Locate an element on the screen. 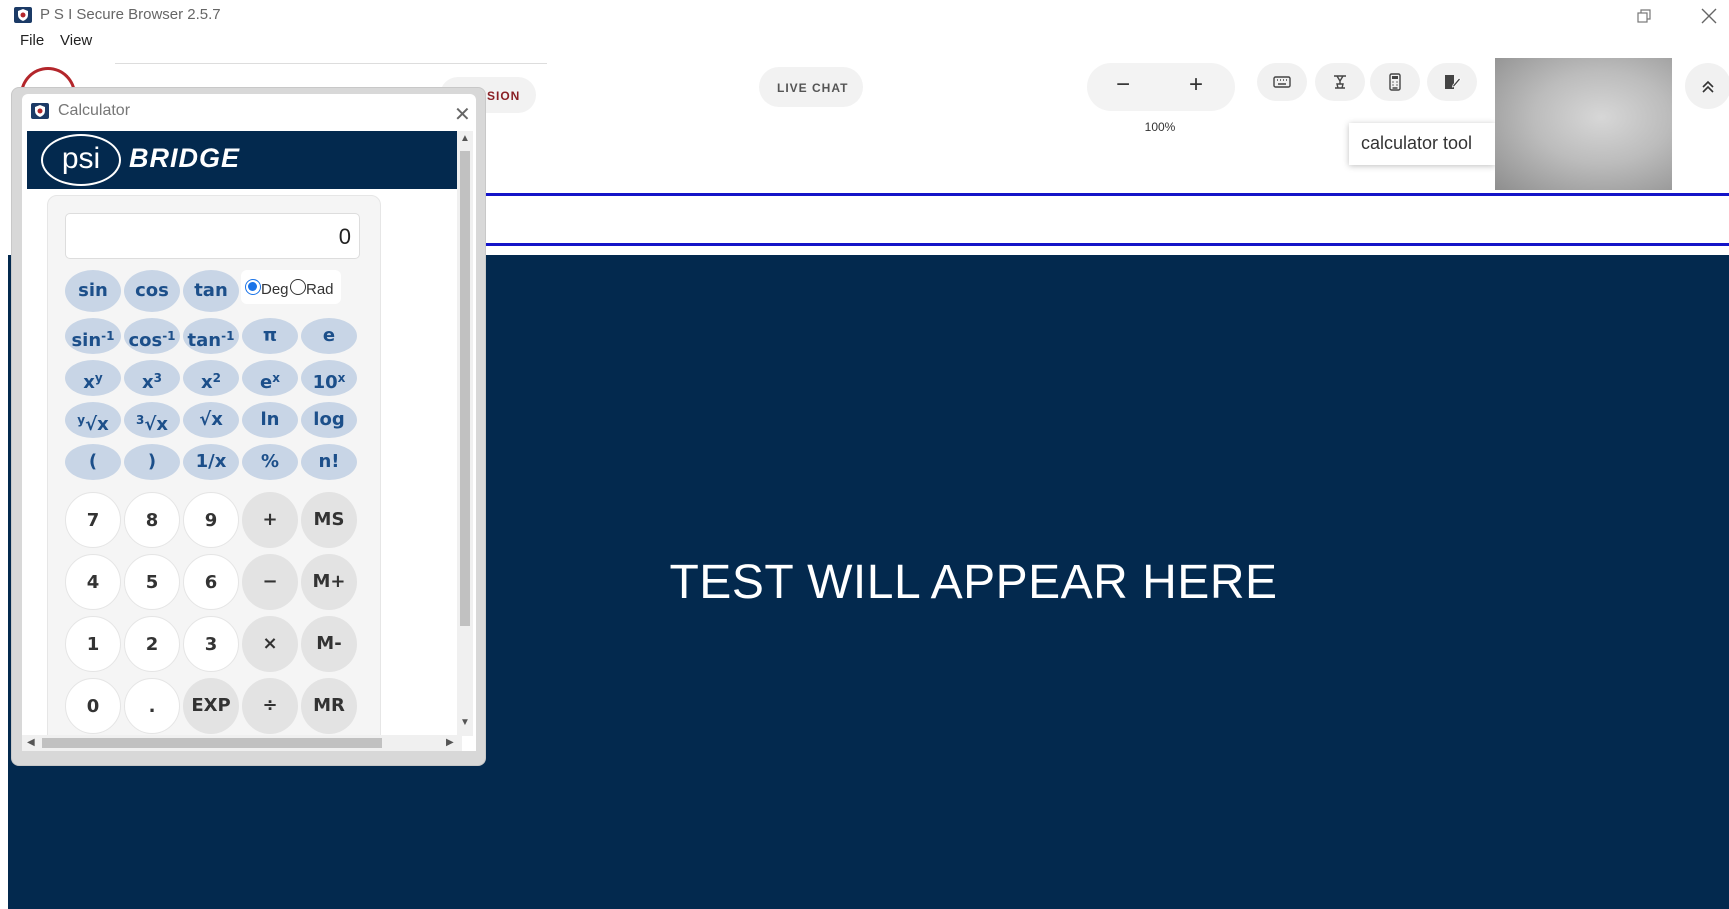 The height and width of the screenshot is (909, 1729). key-e: e is located at coordinates (329, 336).